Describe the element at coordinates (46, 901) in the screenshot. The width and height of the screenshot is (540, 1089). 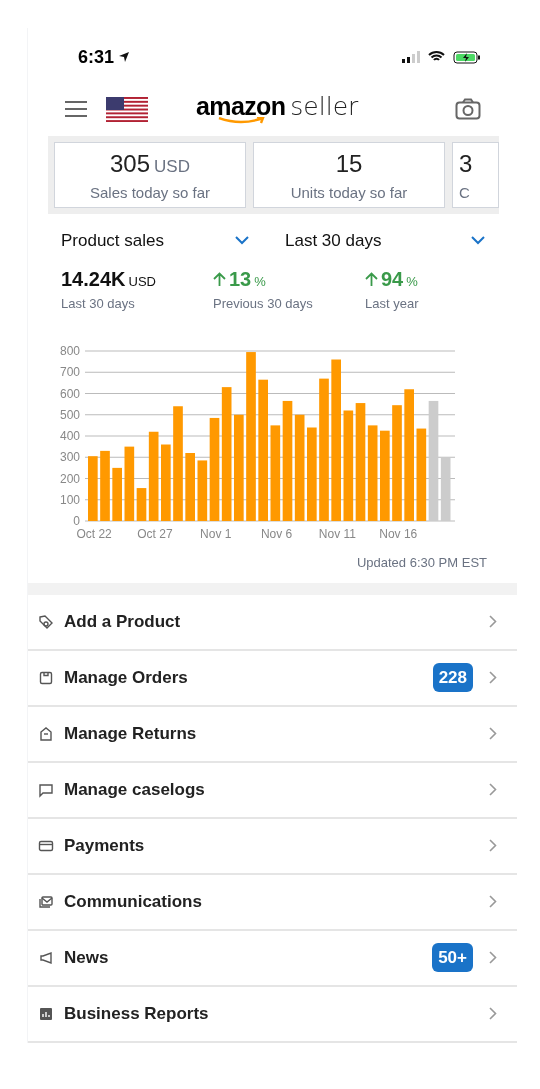
I see `mail-icon` at that location.